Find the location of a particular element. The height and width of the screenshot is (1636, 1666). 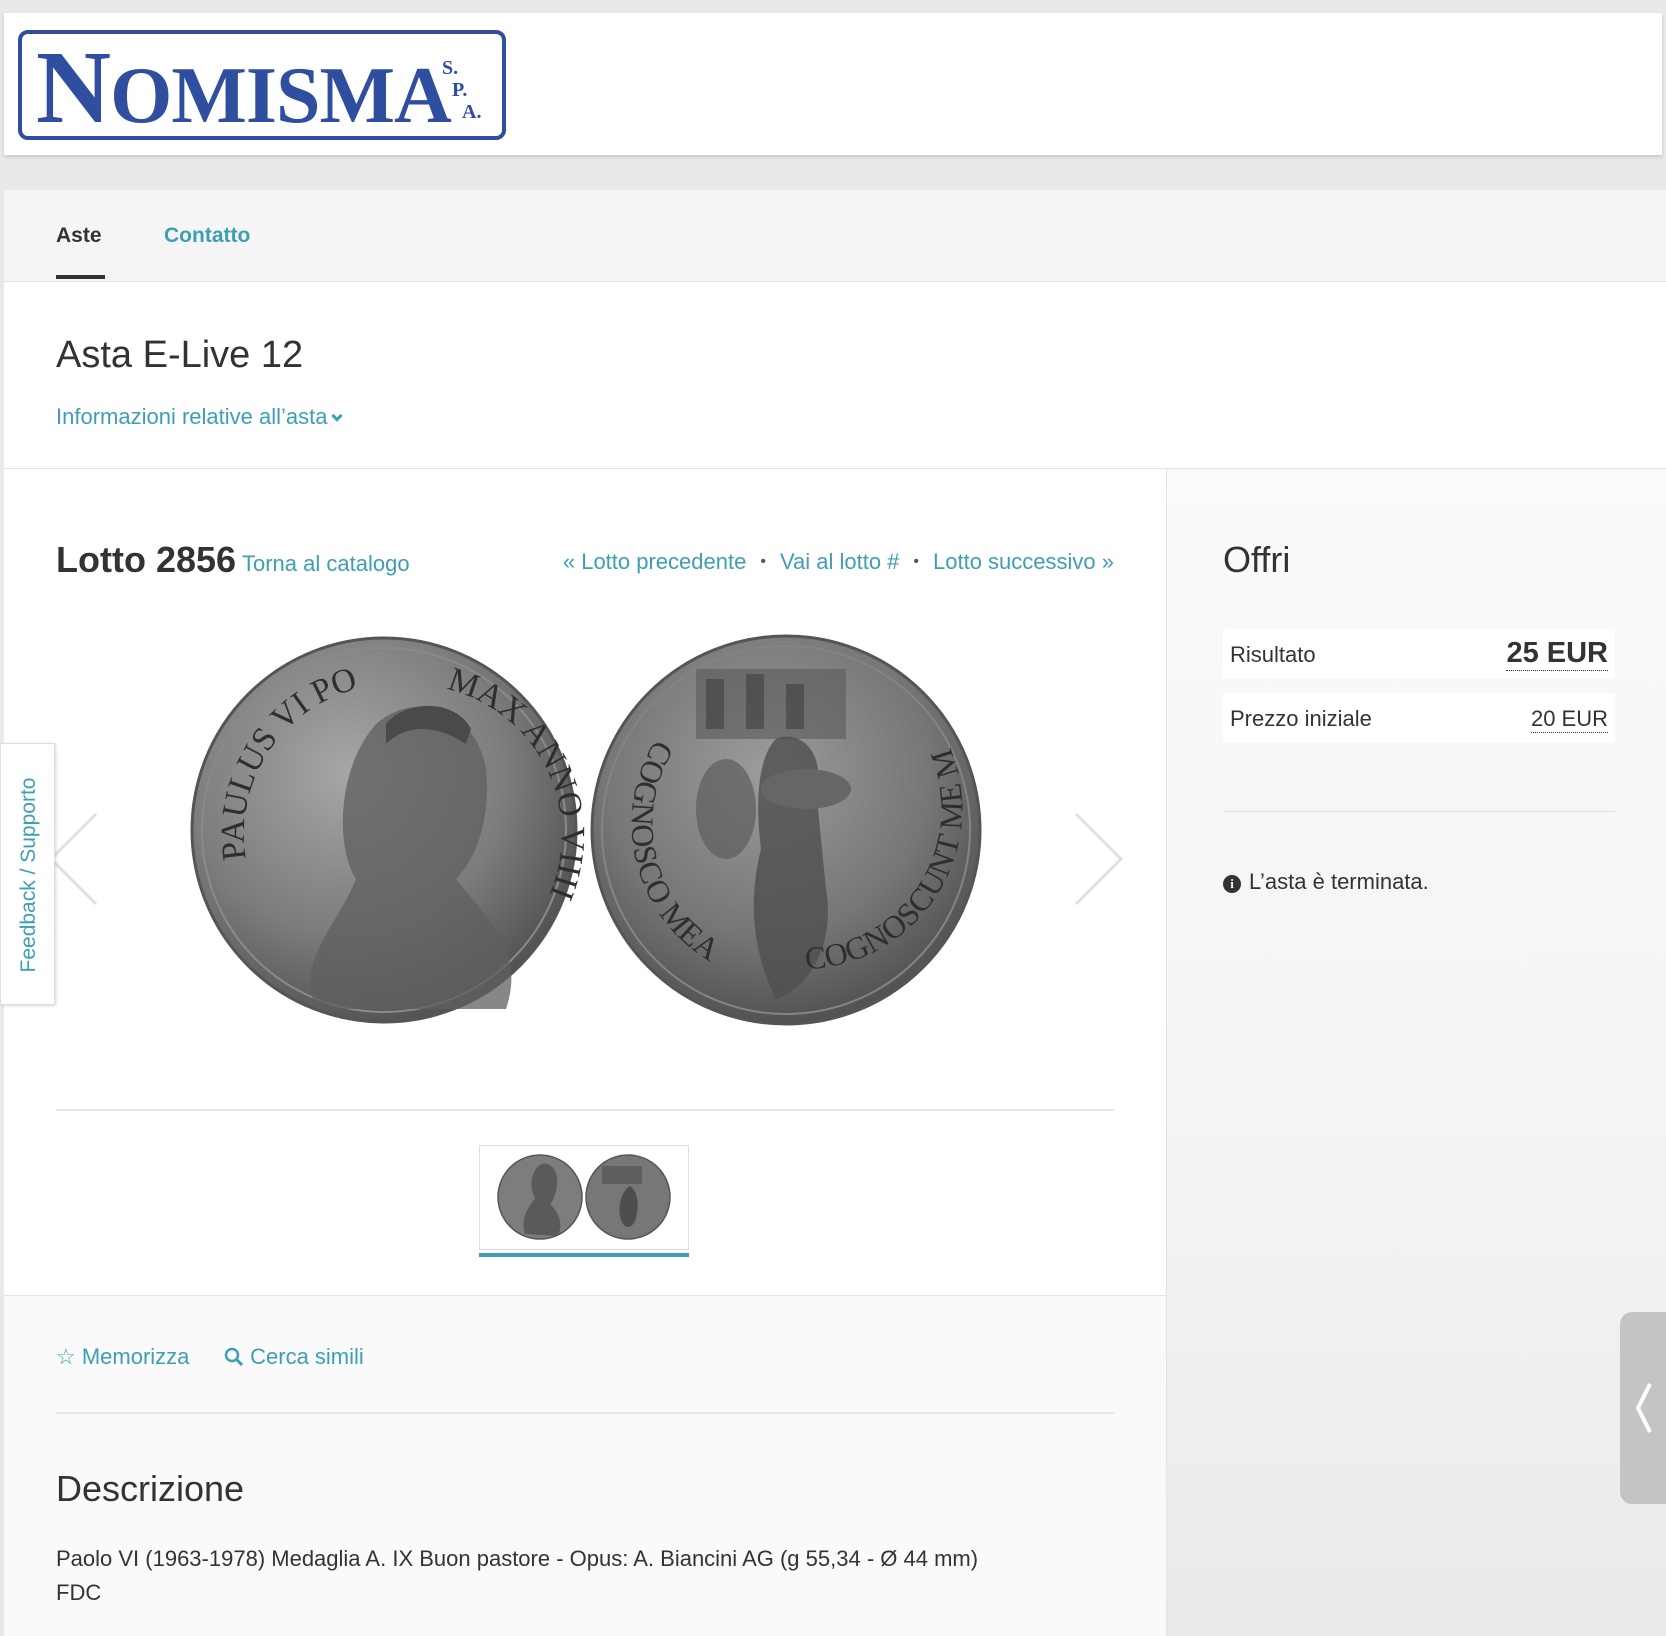

previous-lot-link: « Lotto precedente is located at coordinates (654, 561).